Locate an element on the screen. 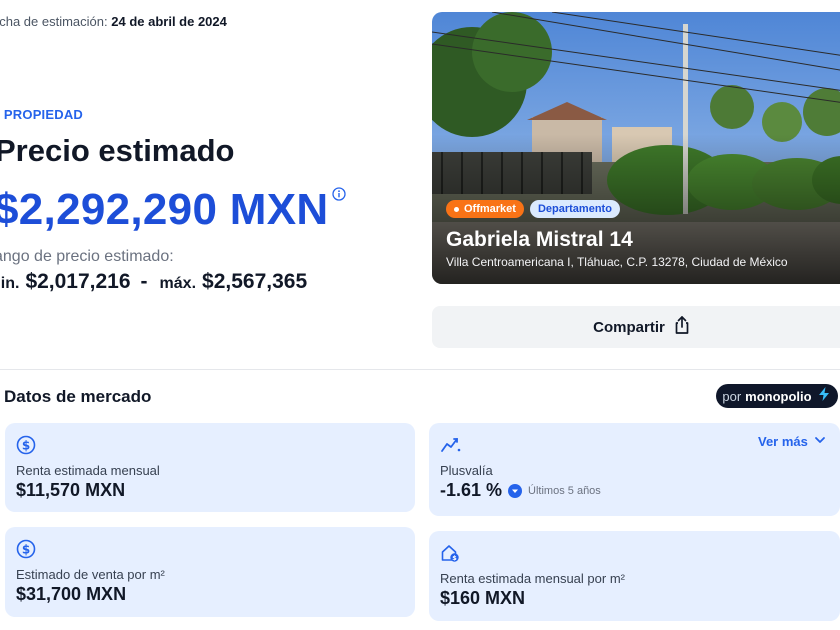 The height and width of the screenshot is (630, 840). section-divider is located at coordinates (420, 369).